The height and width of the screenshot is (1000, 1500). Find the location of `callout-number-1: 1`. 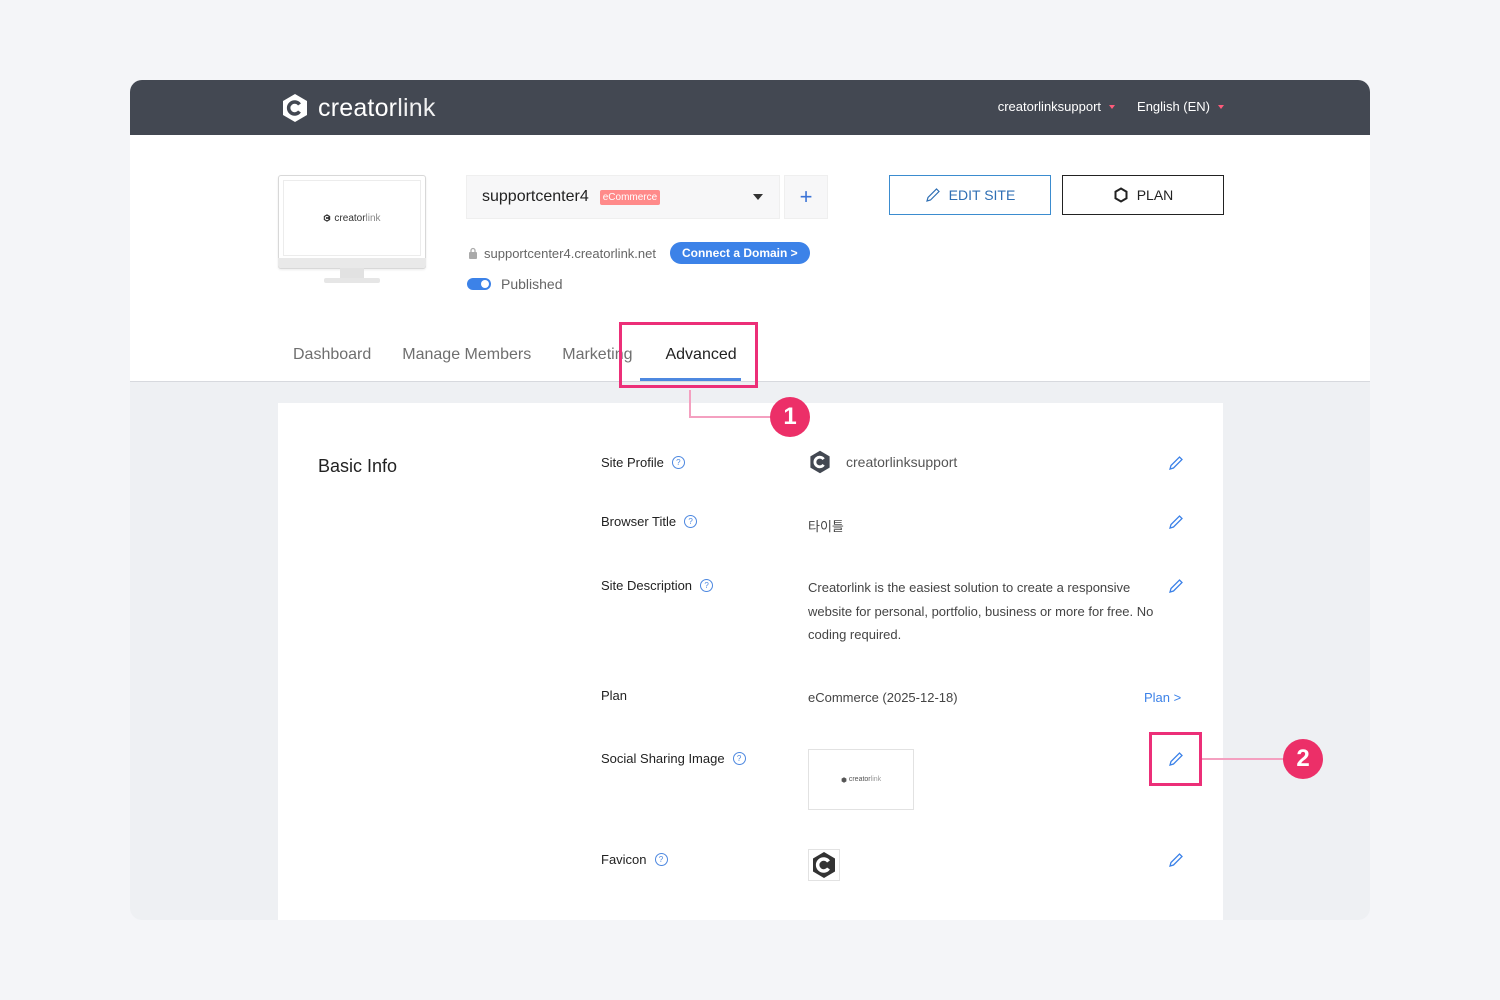

callout-number-1: 1 is located at coordinates (790, 417).